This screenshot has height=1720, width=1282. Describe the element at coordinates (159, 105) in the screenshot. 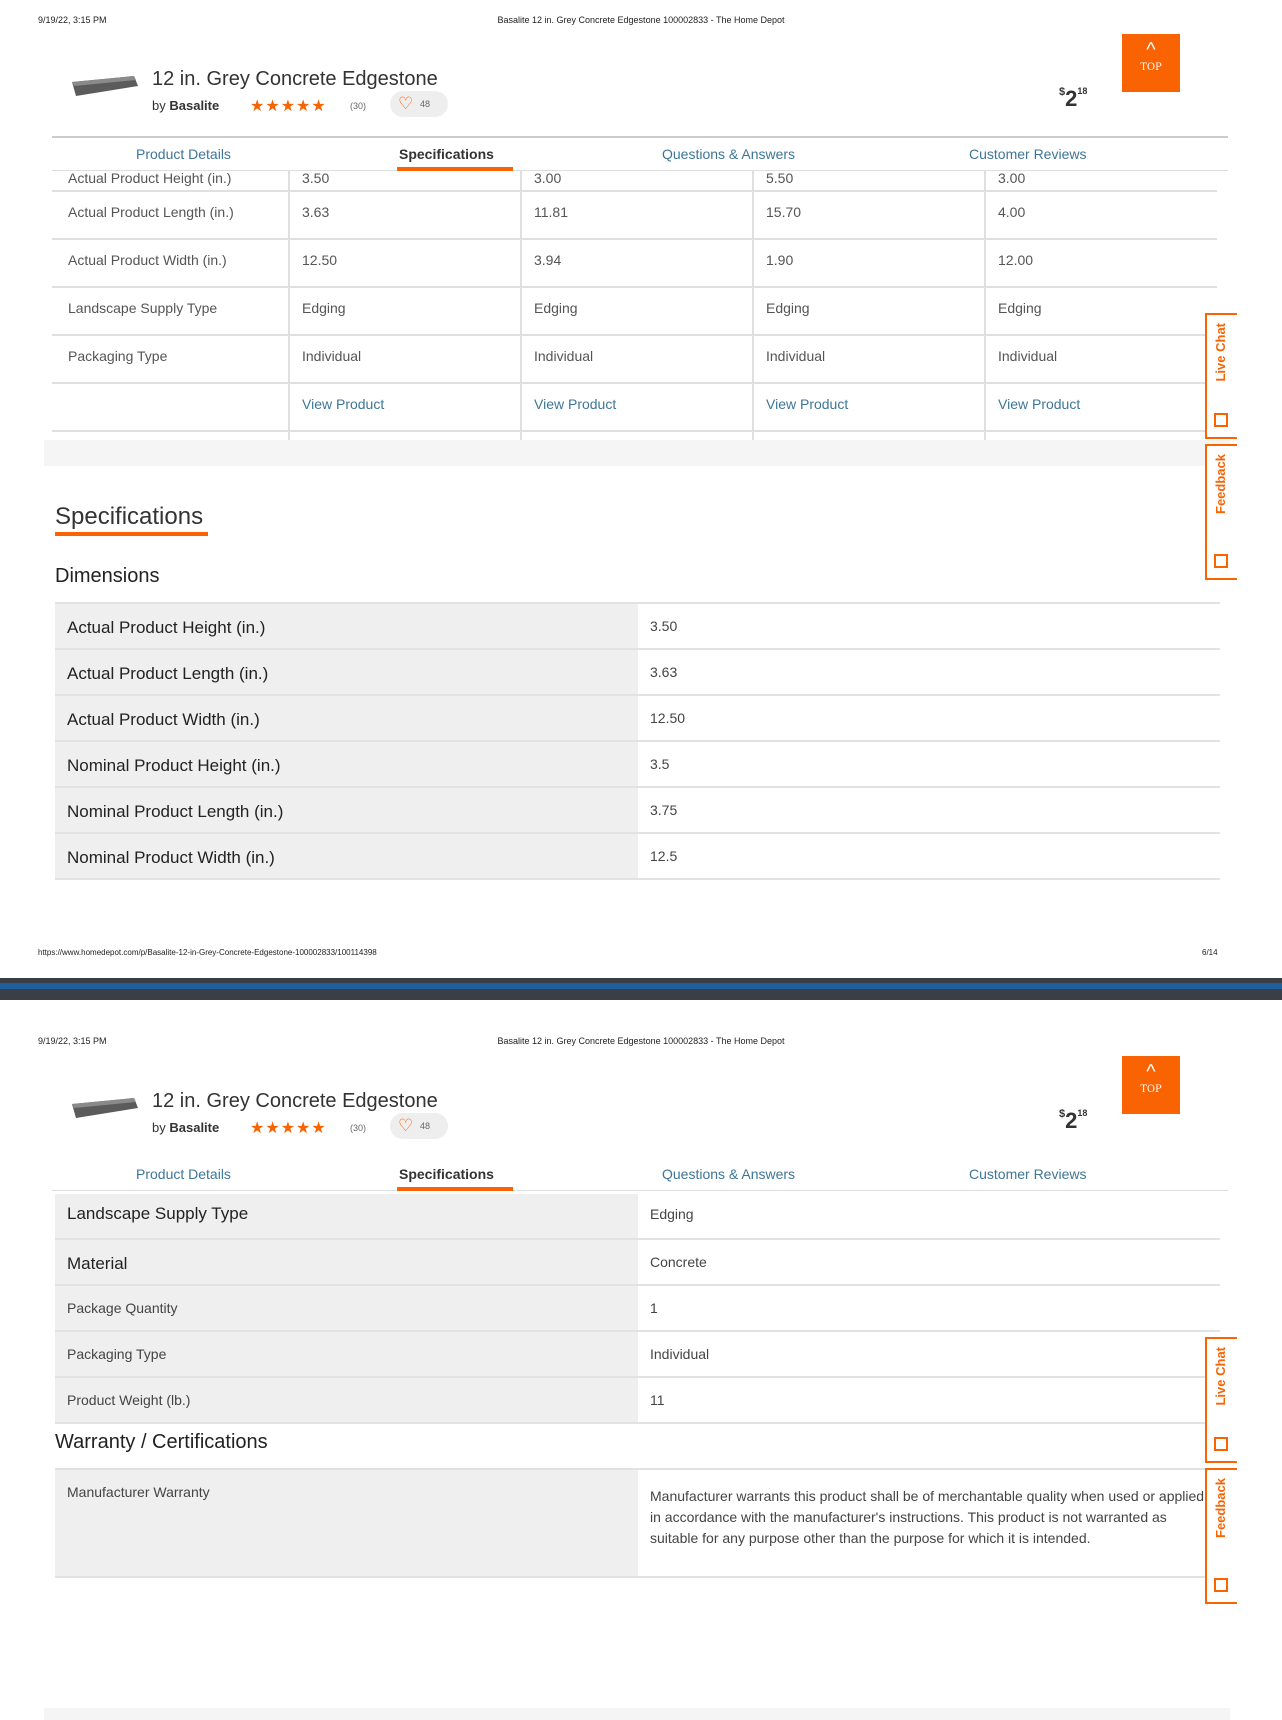

I see `by-prefix: by` at that location.